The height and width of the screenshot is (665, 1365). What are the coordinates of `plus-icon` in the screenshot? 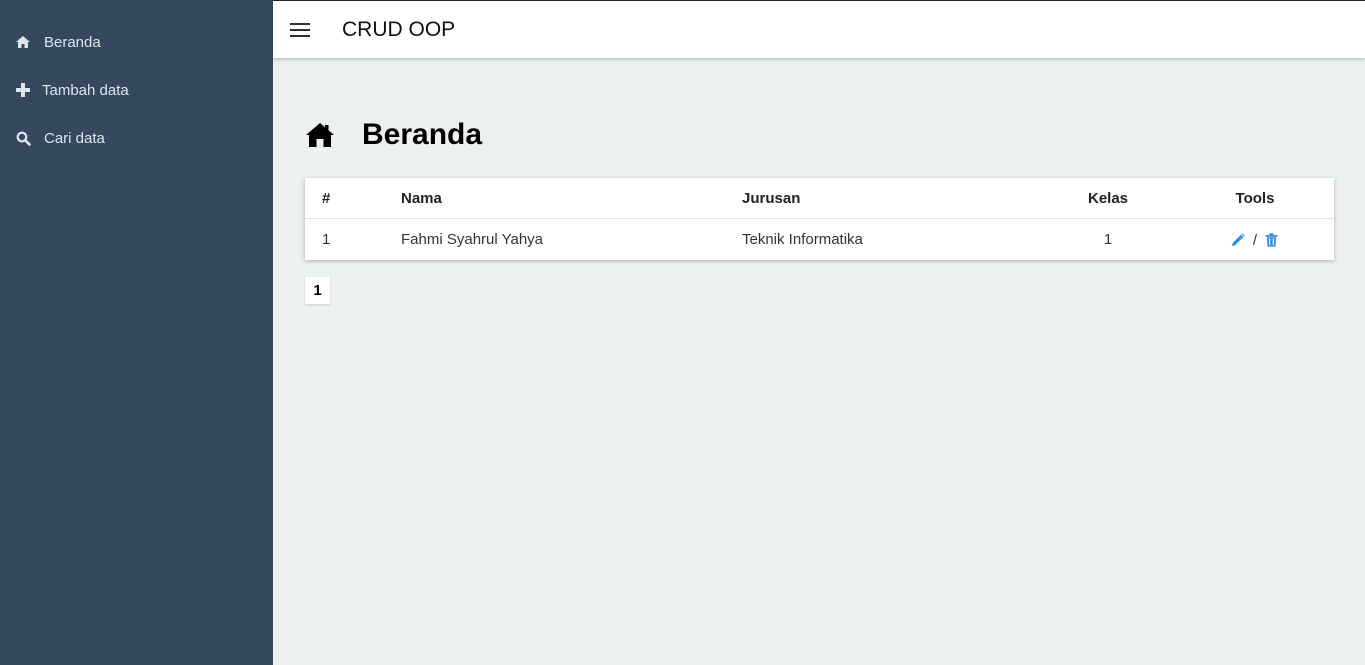 It's located at (23, 90).